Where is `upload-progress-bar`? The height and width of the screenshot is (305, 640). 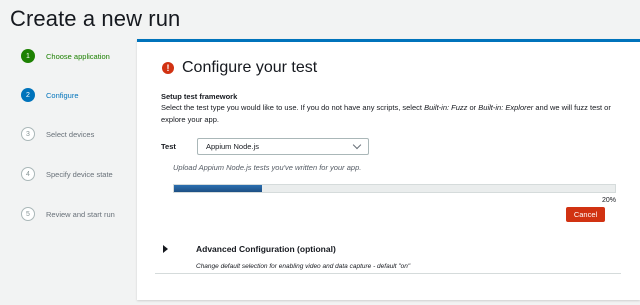
upload-progress-bar is located at coordinates (394, 188).